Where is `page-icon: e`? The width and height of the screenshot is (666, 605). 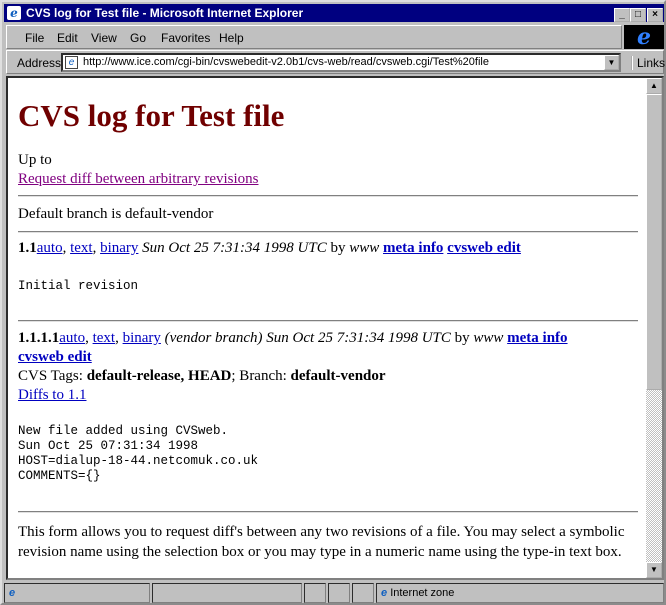 page-icon: e is located at coordinates (71, 62).